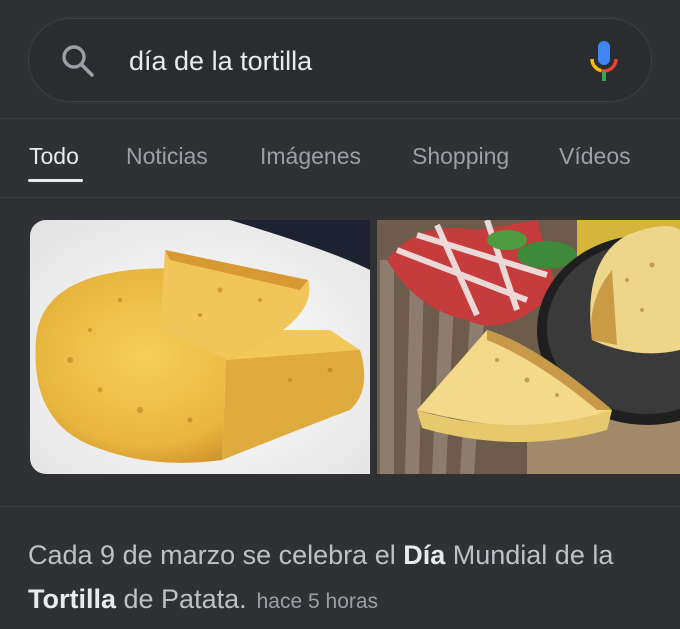 The image size is (680, 629). I want to click on tab-noticias: Noticias, so click(167, 156).